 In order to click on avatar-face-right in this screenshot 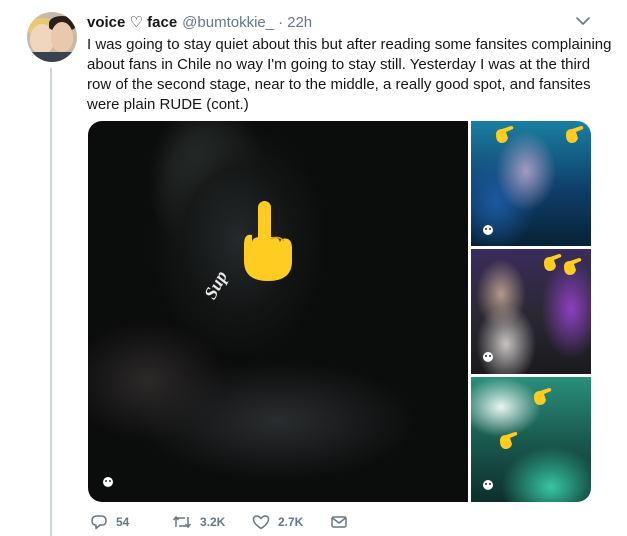, I will do `click(62, 37)`.